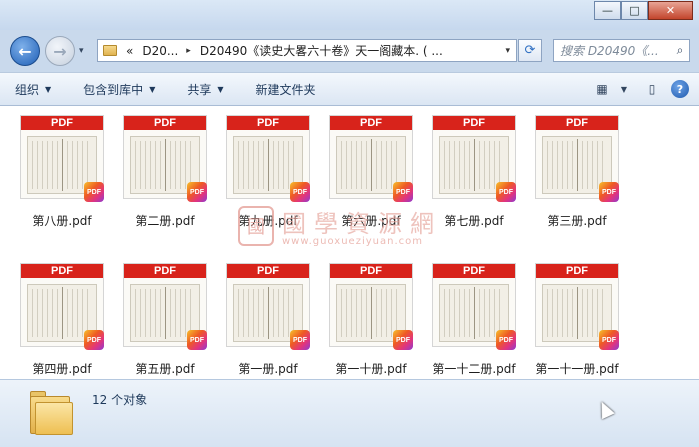 The height and width of the screenshot is (447, 699). What do you see at coordinates (624, 89) in the screenshot?
I see `view-options-chevron-icon: ▼` at bounding box center [624, 89].